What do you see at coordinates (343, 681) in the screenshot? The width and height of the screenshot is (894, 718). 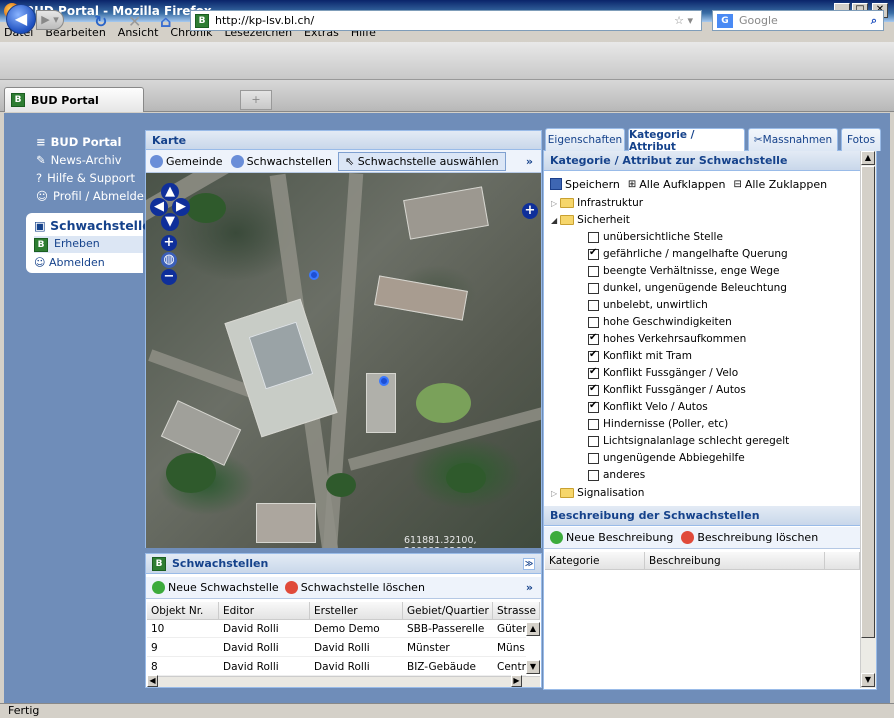 I see `horizontal-scrollbar` at bounding box center [343, 681].